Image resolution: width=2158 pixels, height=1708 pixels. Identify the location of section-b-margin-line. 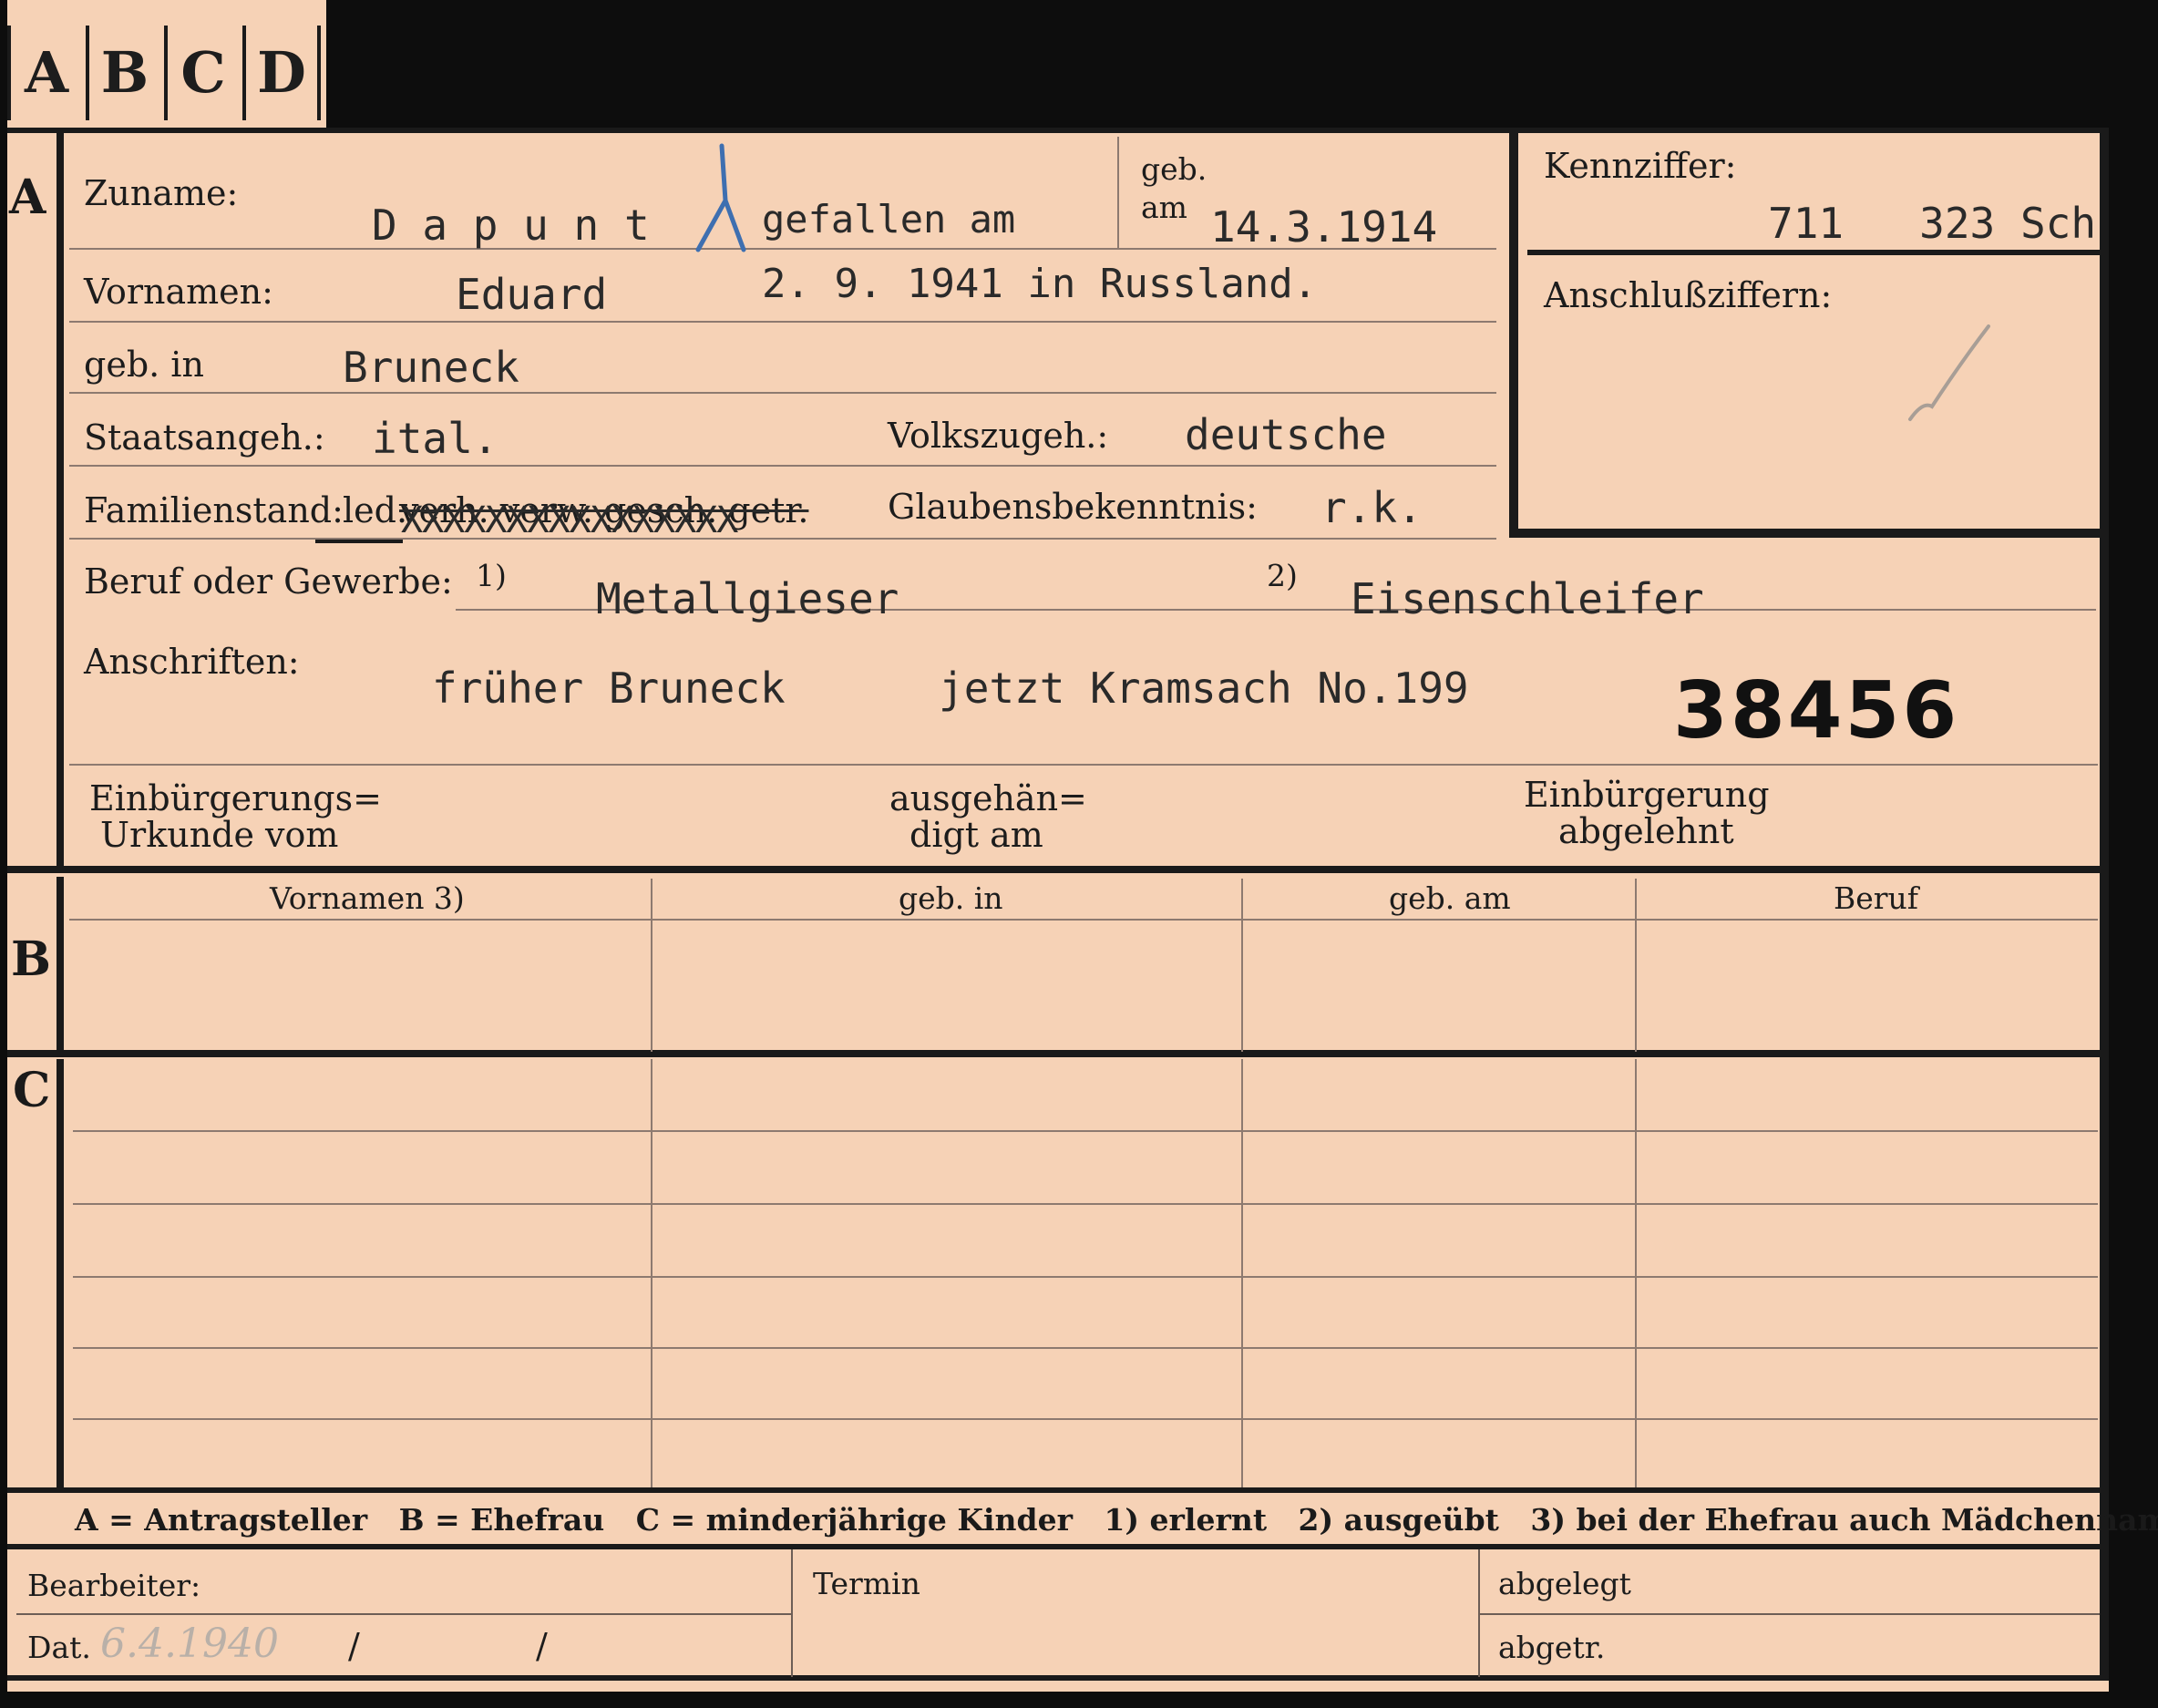
(60, 963).